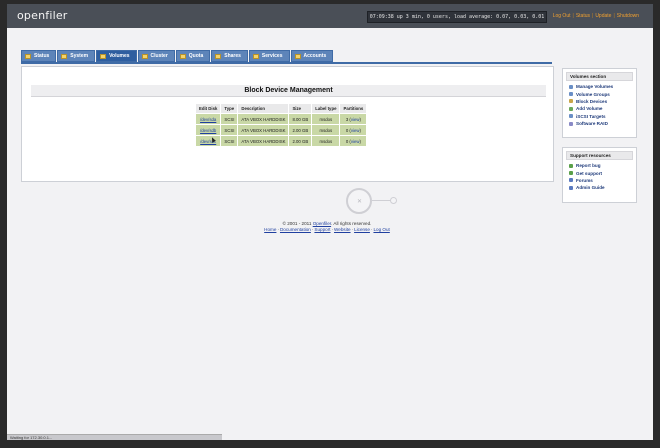  I want to click on column-header: Description, so click(263, 108).